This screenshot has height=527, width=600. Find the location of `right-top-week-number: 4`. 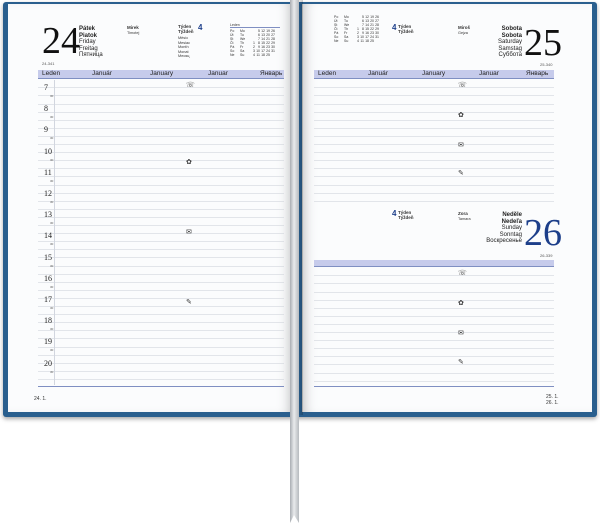

right-top-week-number: 4 is located at coordinates (394, 27).